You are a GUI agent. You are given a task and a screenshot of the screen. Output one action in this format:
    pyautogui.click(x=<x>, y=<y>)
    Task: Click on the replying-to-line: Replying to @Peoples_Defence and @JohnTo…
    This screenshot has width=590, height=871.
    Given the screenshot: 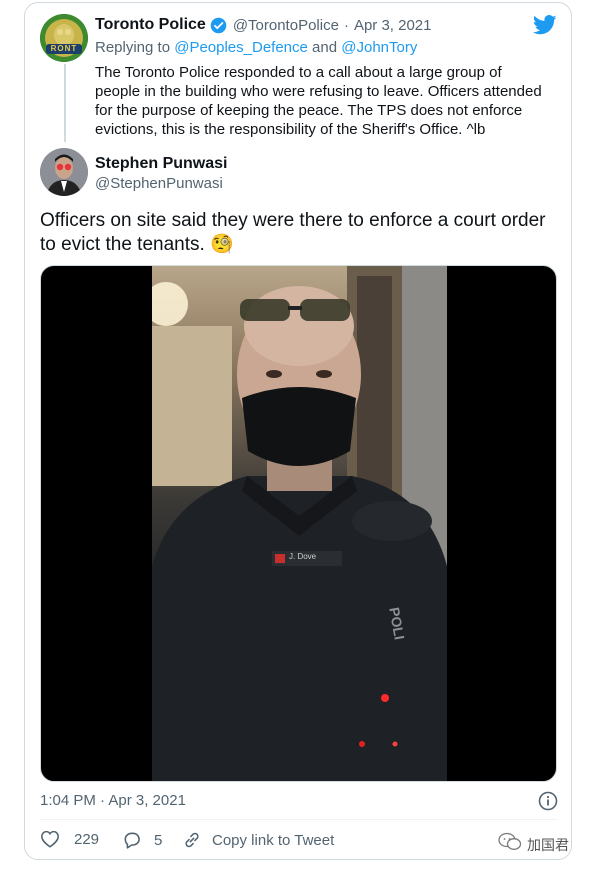 What is the action you would take?
    pyautogui.click(x=256, y=47)
    